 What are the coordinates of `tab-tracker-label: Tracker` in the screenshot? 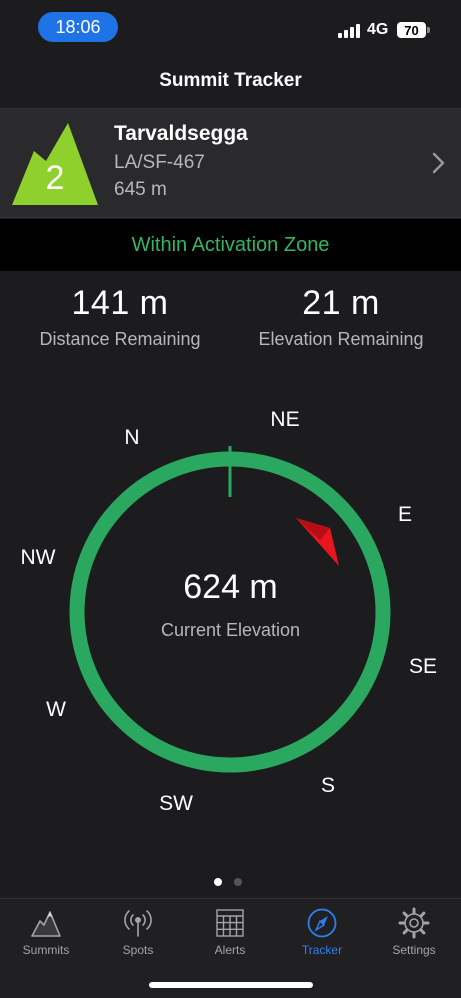 It's located at (322, 950).